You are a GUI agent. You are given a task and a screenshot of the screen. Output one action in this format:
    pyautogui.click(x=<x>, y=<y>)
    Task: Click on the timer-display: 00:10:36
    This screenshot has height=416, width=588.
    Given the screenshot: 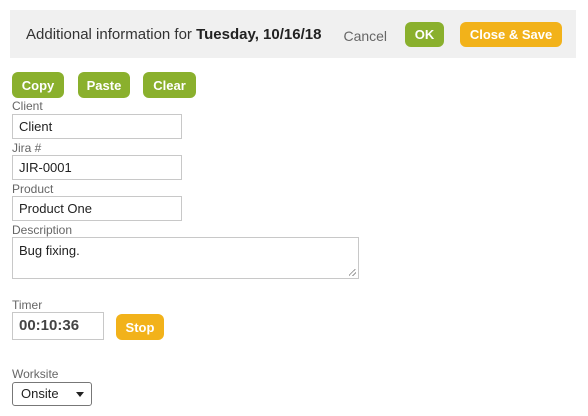 What is the action you would take?
    pyautogui.click(x=58, y=326)
    